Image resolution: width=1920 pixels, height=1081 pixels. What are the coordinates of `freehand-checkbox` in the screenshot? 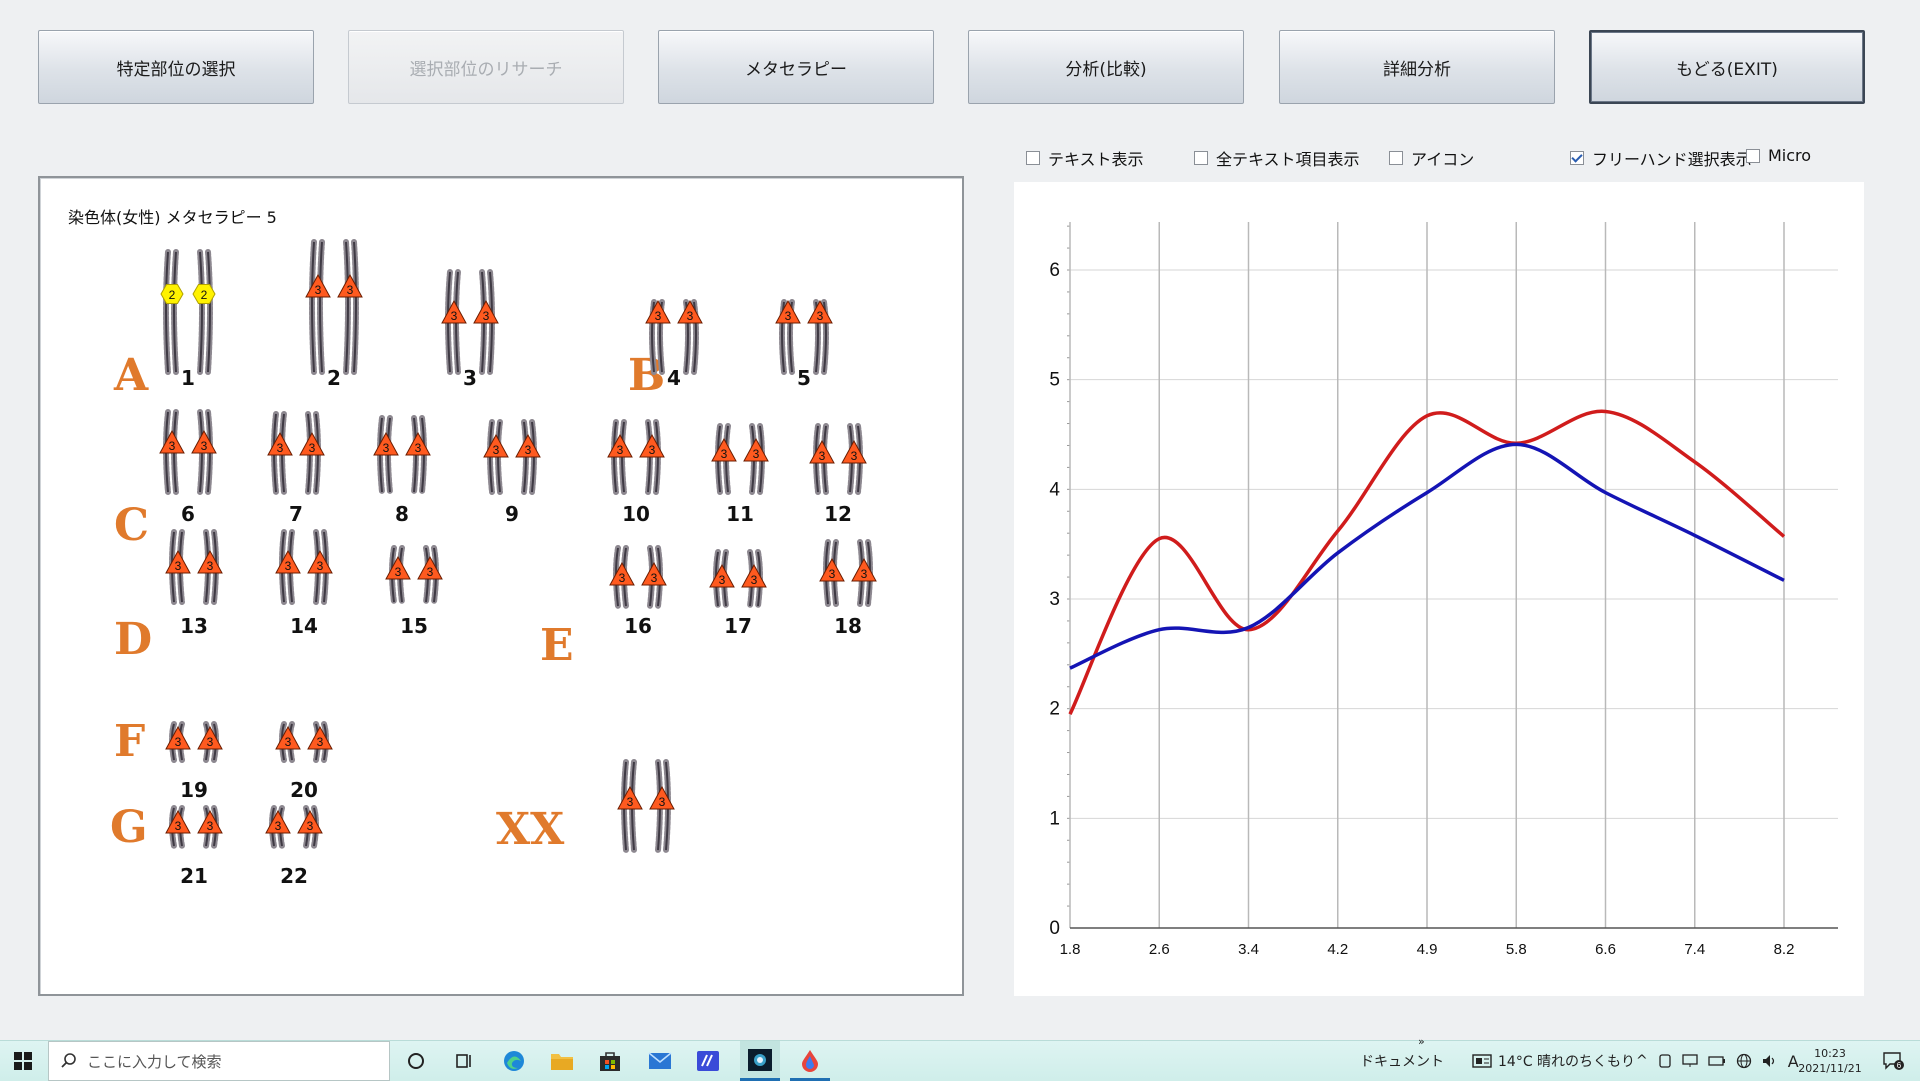 It's located at (1577, 158).